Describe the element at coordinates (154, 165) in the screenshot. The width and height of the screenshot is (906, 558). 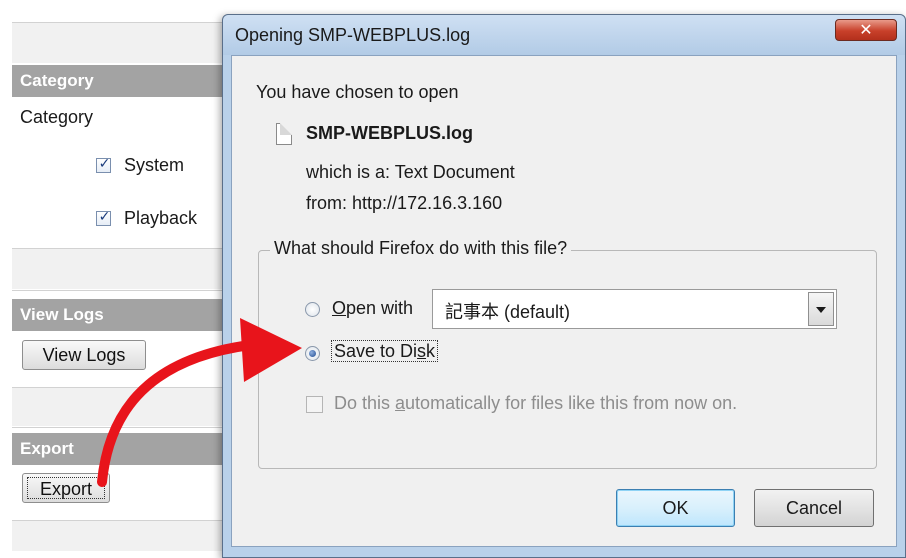
I see `system-checkbox-label: System` at that location.